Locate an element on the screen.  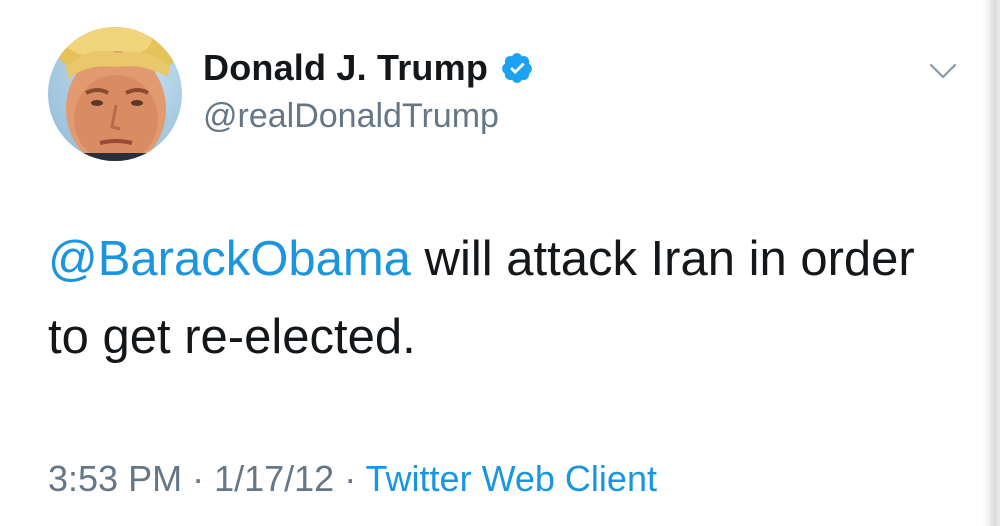
chevron-down-icon is located at coordinates (943, 71).